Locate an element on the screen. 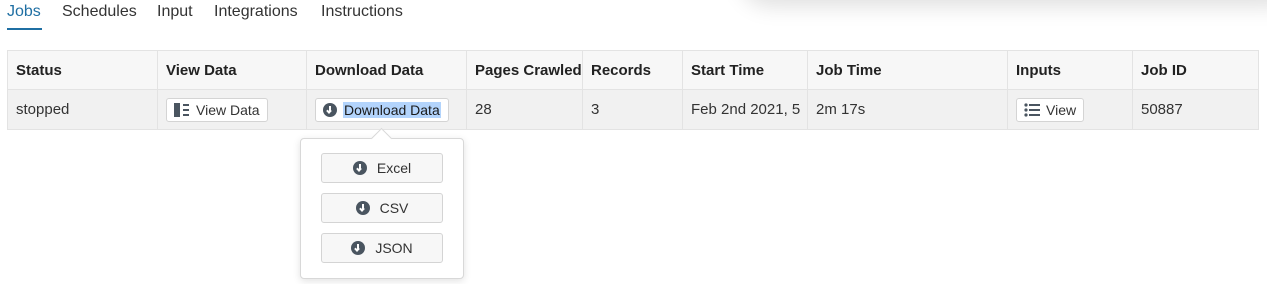 This screenshot has height=284, width=1267. tab-schedules: Schedules is located at coordinates (99, 12).